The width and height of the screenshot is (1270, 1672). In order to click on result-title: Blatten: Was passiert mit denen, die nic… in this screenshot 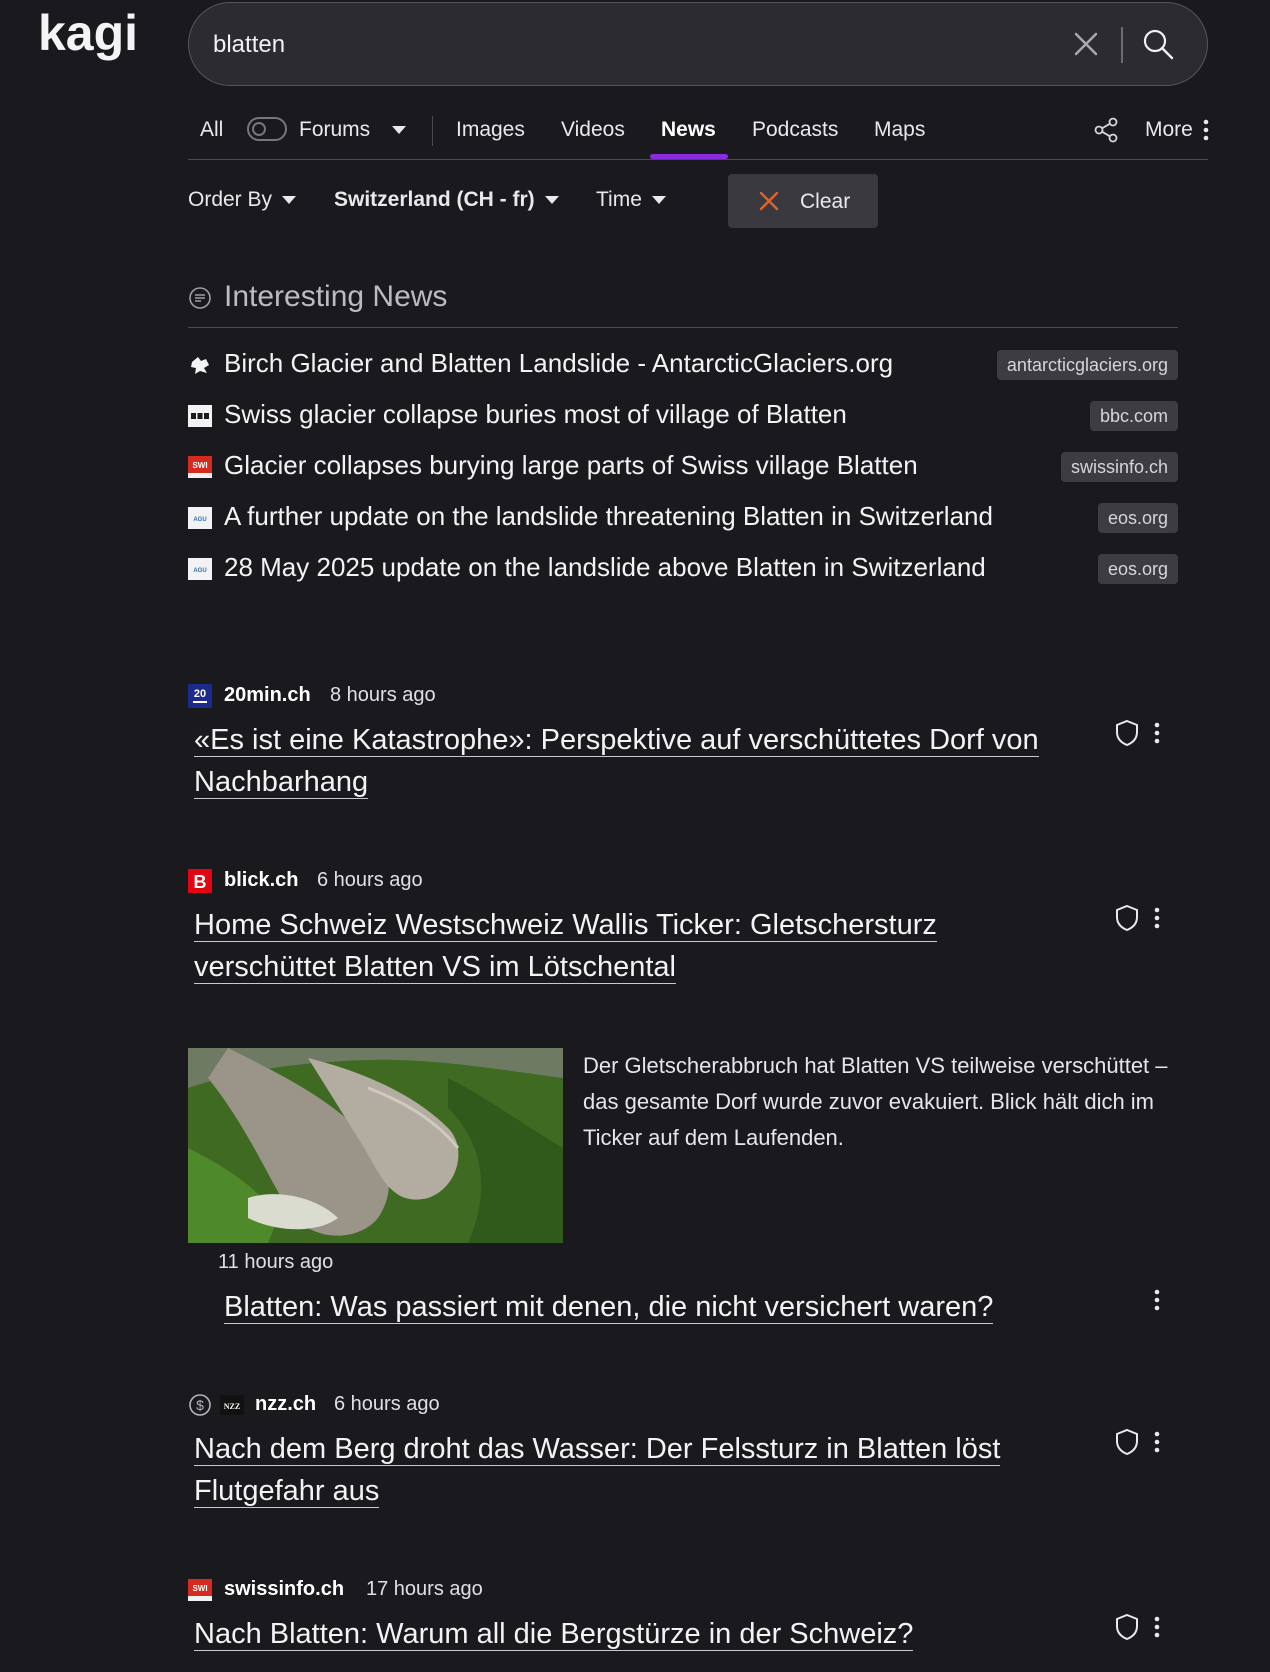, I will do `click(609, 1307)`.